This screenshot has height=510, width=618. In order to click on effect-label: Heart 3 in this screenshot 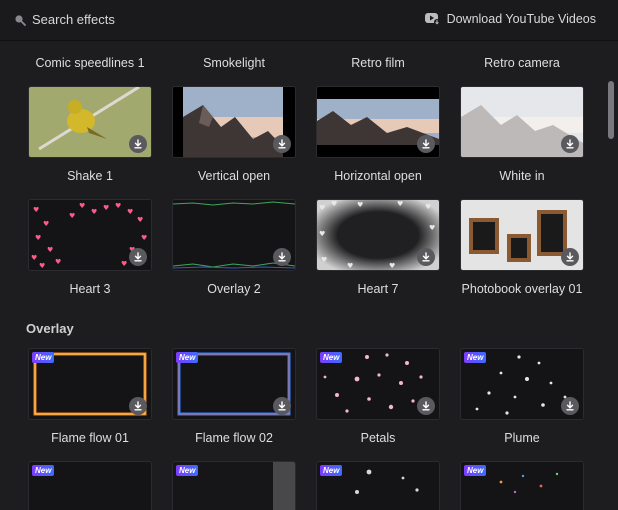, I will do `click(90, 289)`.